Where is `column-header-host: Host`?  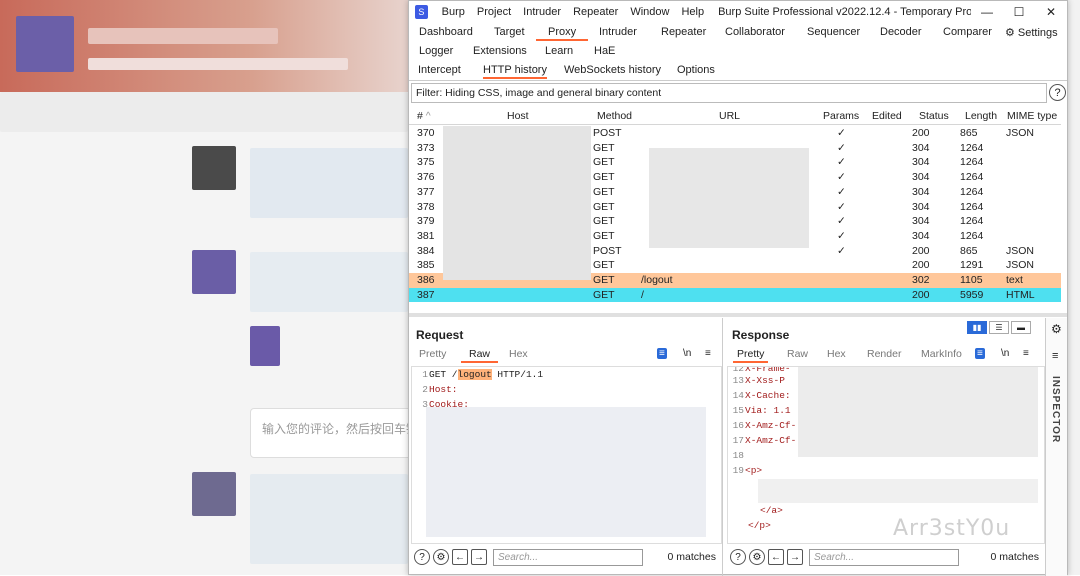 column-header-host: Host is located at coordinates (518, 116).